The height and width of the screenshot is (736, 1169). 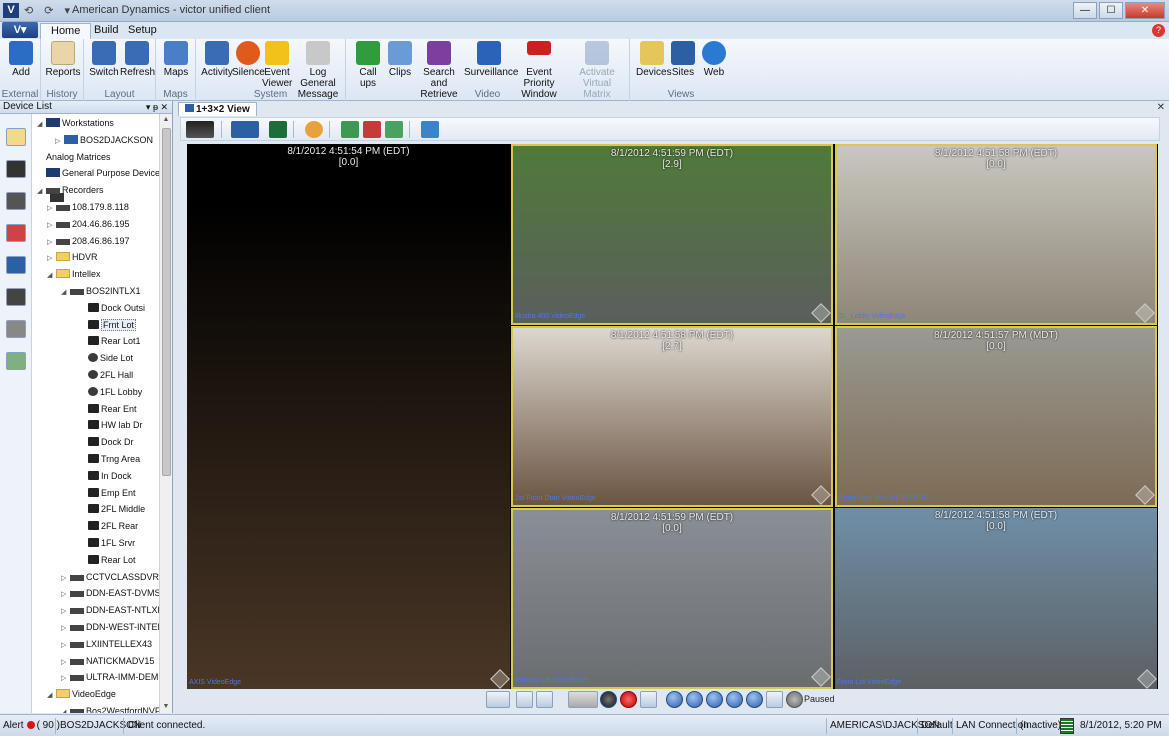 I want to click on network-view-icon, so click(x=16, y=361).